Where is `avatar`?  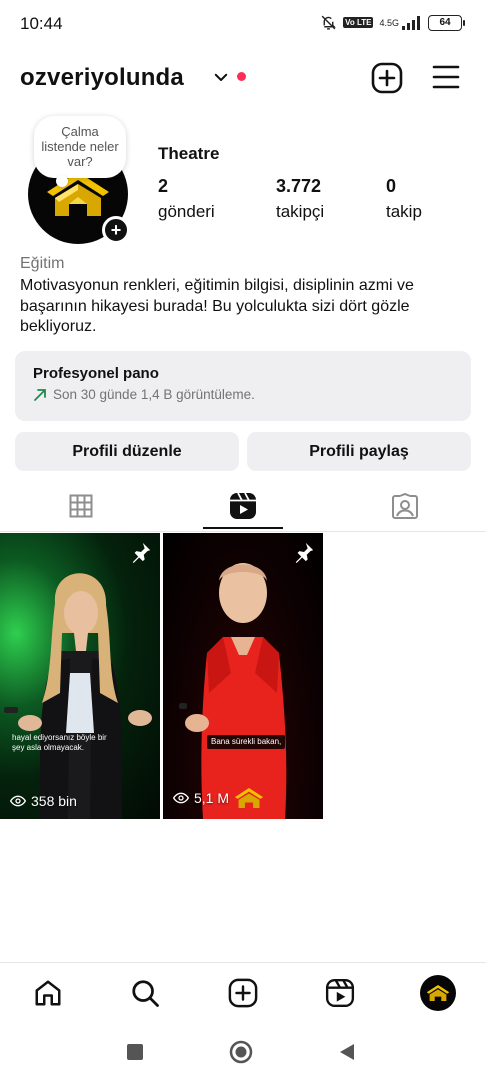 avatar is located at coordinates (438, 993).